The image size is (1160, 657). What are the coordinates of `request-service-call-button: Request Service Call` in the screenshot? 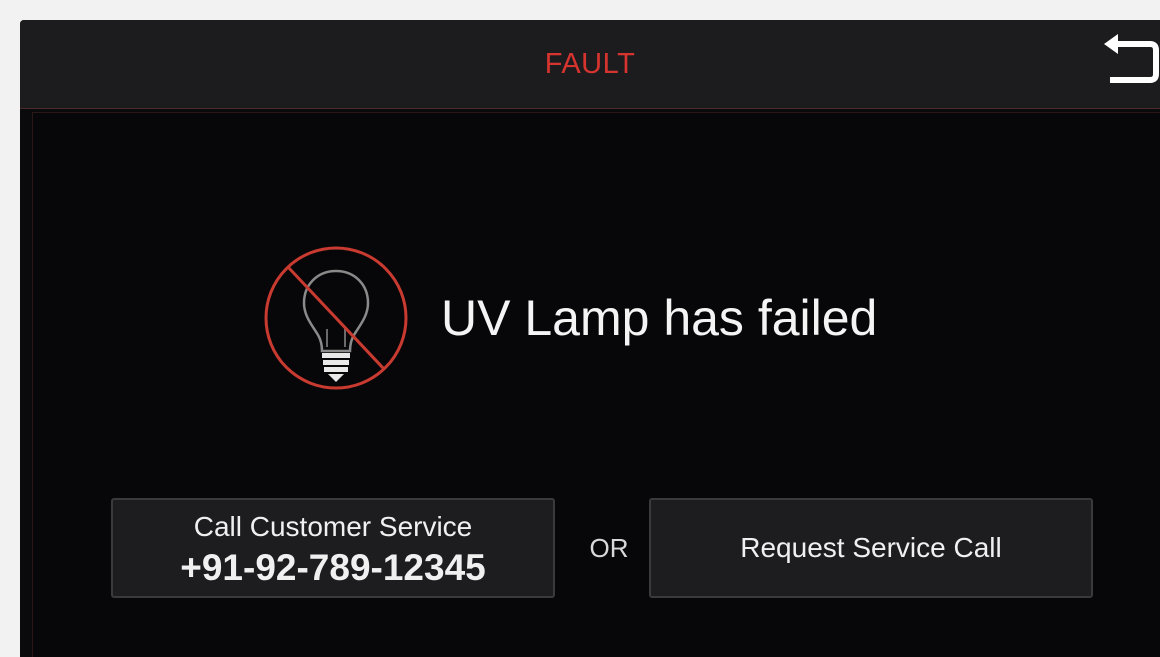 It's located at (871, 548).